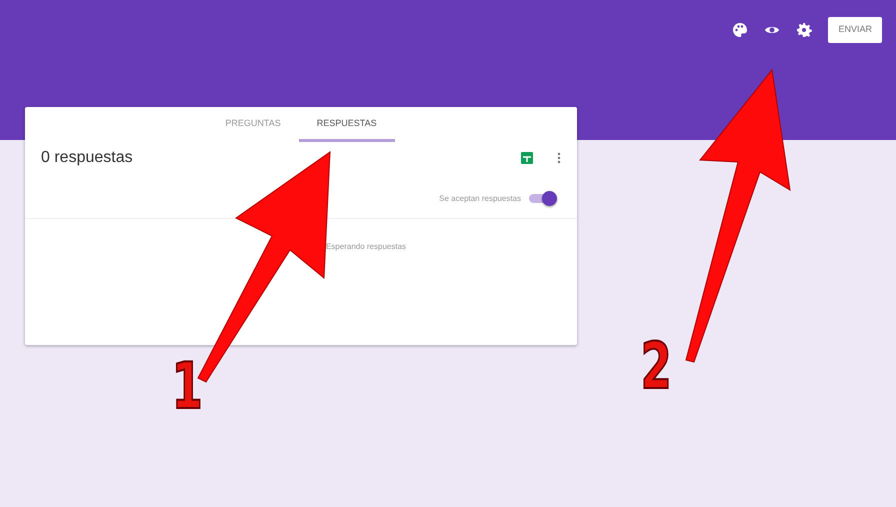 Image resolution: width=896 pixels, height=507 pixels. I want to click on annotation-number: 2, so click(656, 367).